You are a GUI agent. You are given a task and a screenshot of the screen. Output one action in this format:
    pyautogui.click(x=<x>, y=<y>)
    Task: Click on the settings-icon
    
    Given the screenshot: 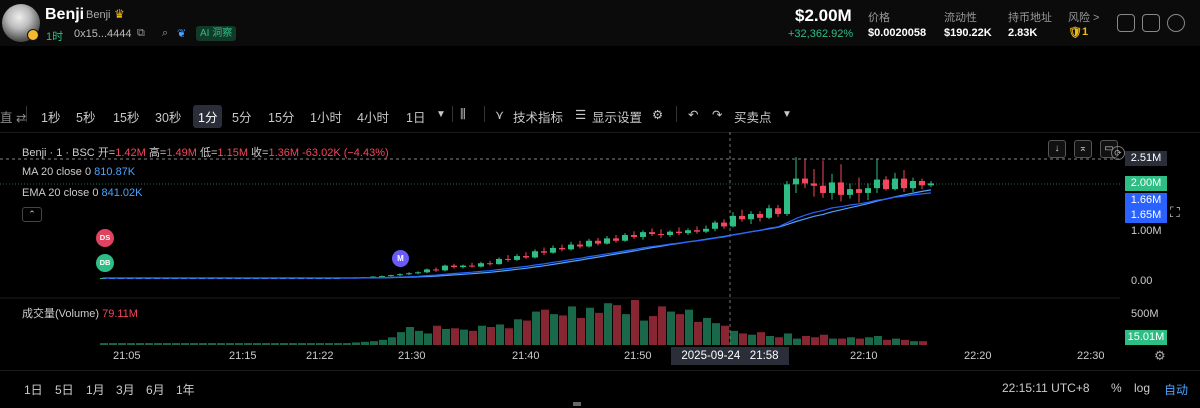 What is the action you would take?
    pyautogui.click(x=1176, y=23)
    